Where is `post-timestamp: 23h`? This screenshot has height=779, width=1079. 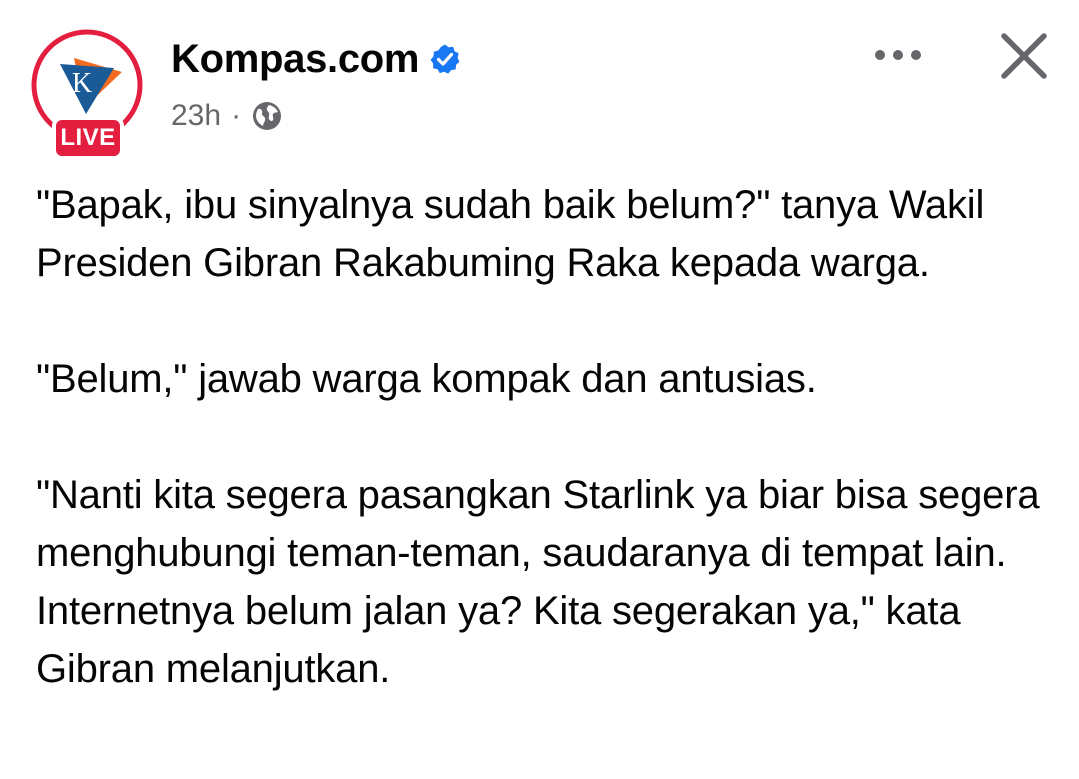 post-timestamp: 23h is located at coordinates (196, 116).